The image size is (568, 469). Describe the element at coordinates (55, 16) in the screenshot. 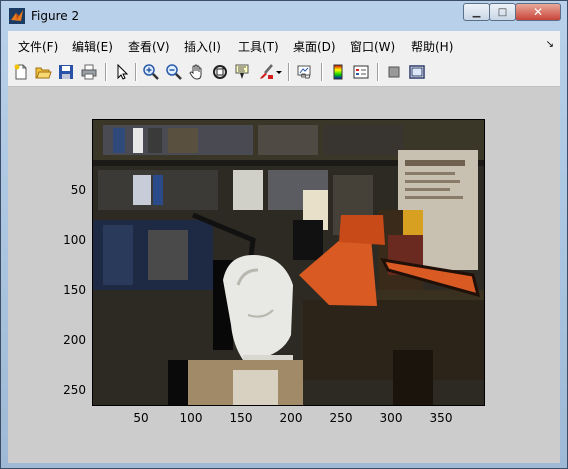

I see `window-title: Figure 2` at that location.